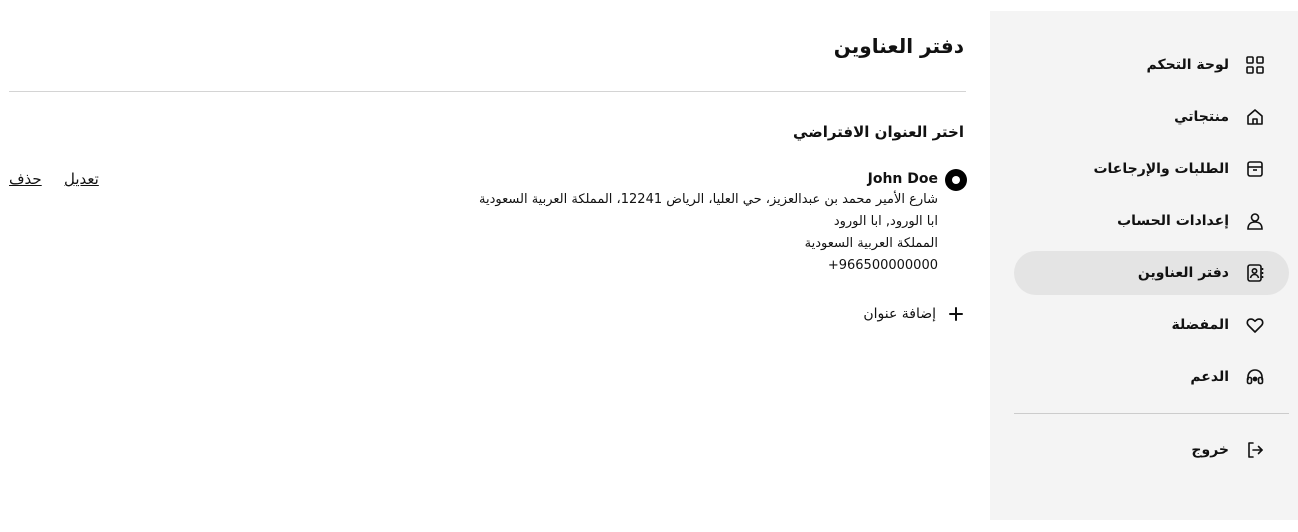 The width and height of the screenshot is (1298, 532). What do you see at coordinates (878, 132) in the screenshot?
I see `section-title: اختر العنوان الافتراضي` at bounding box center [878, 132].